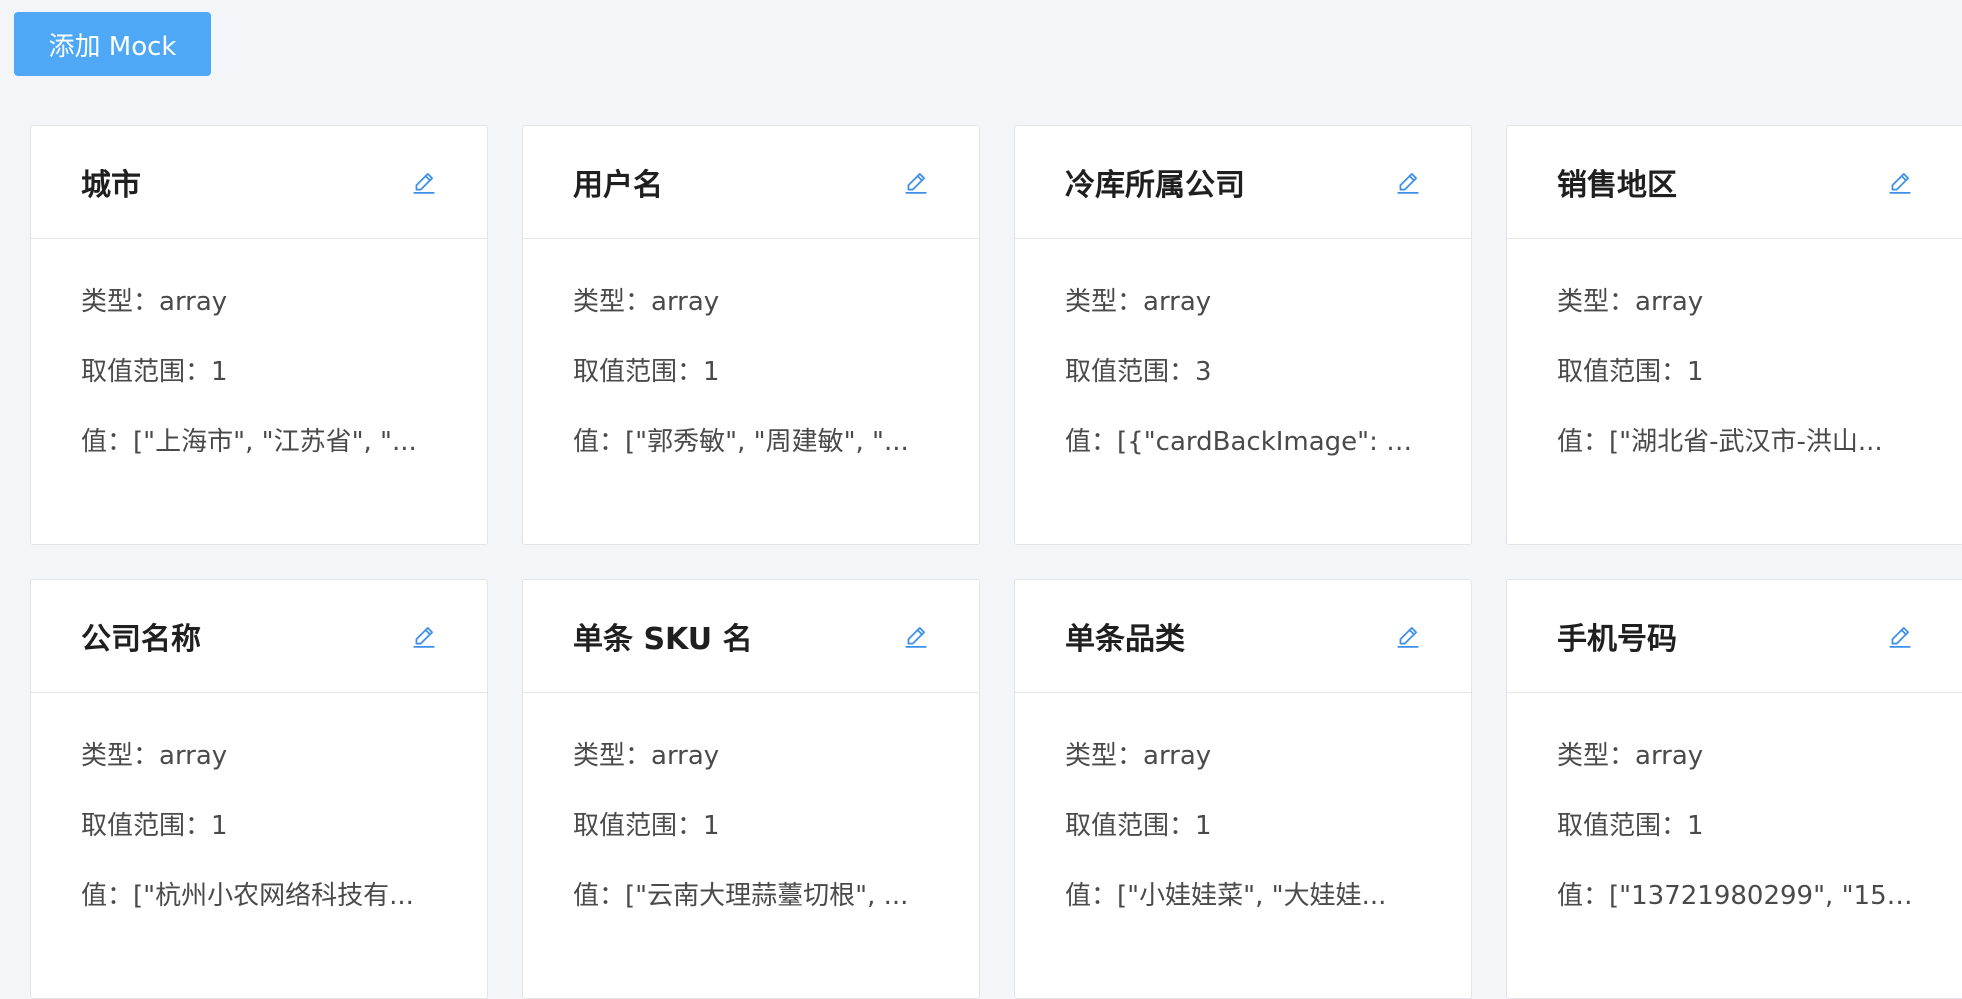 The image size is (1962, 999). I want to click on card-header: 冷库所属公司, so click(1243, 182).